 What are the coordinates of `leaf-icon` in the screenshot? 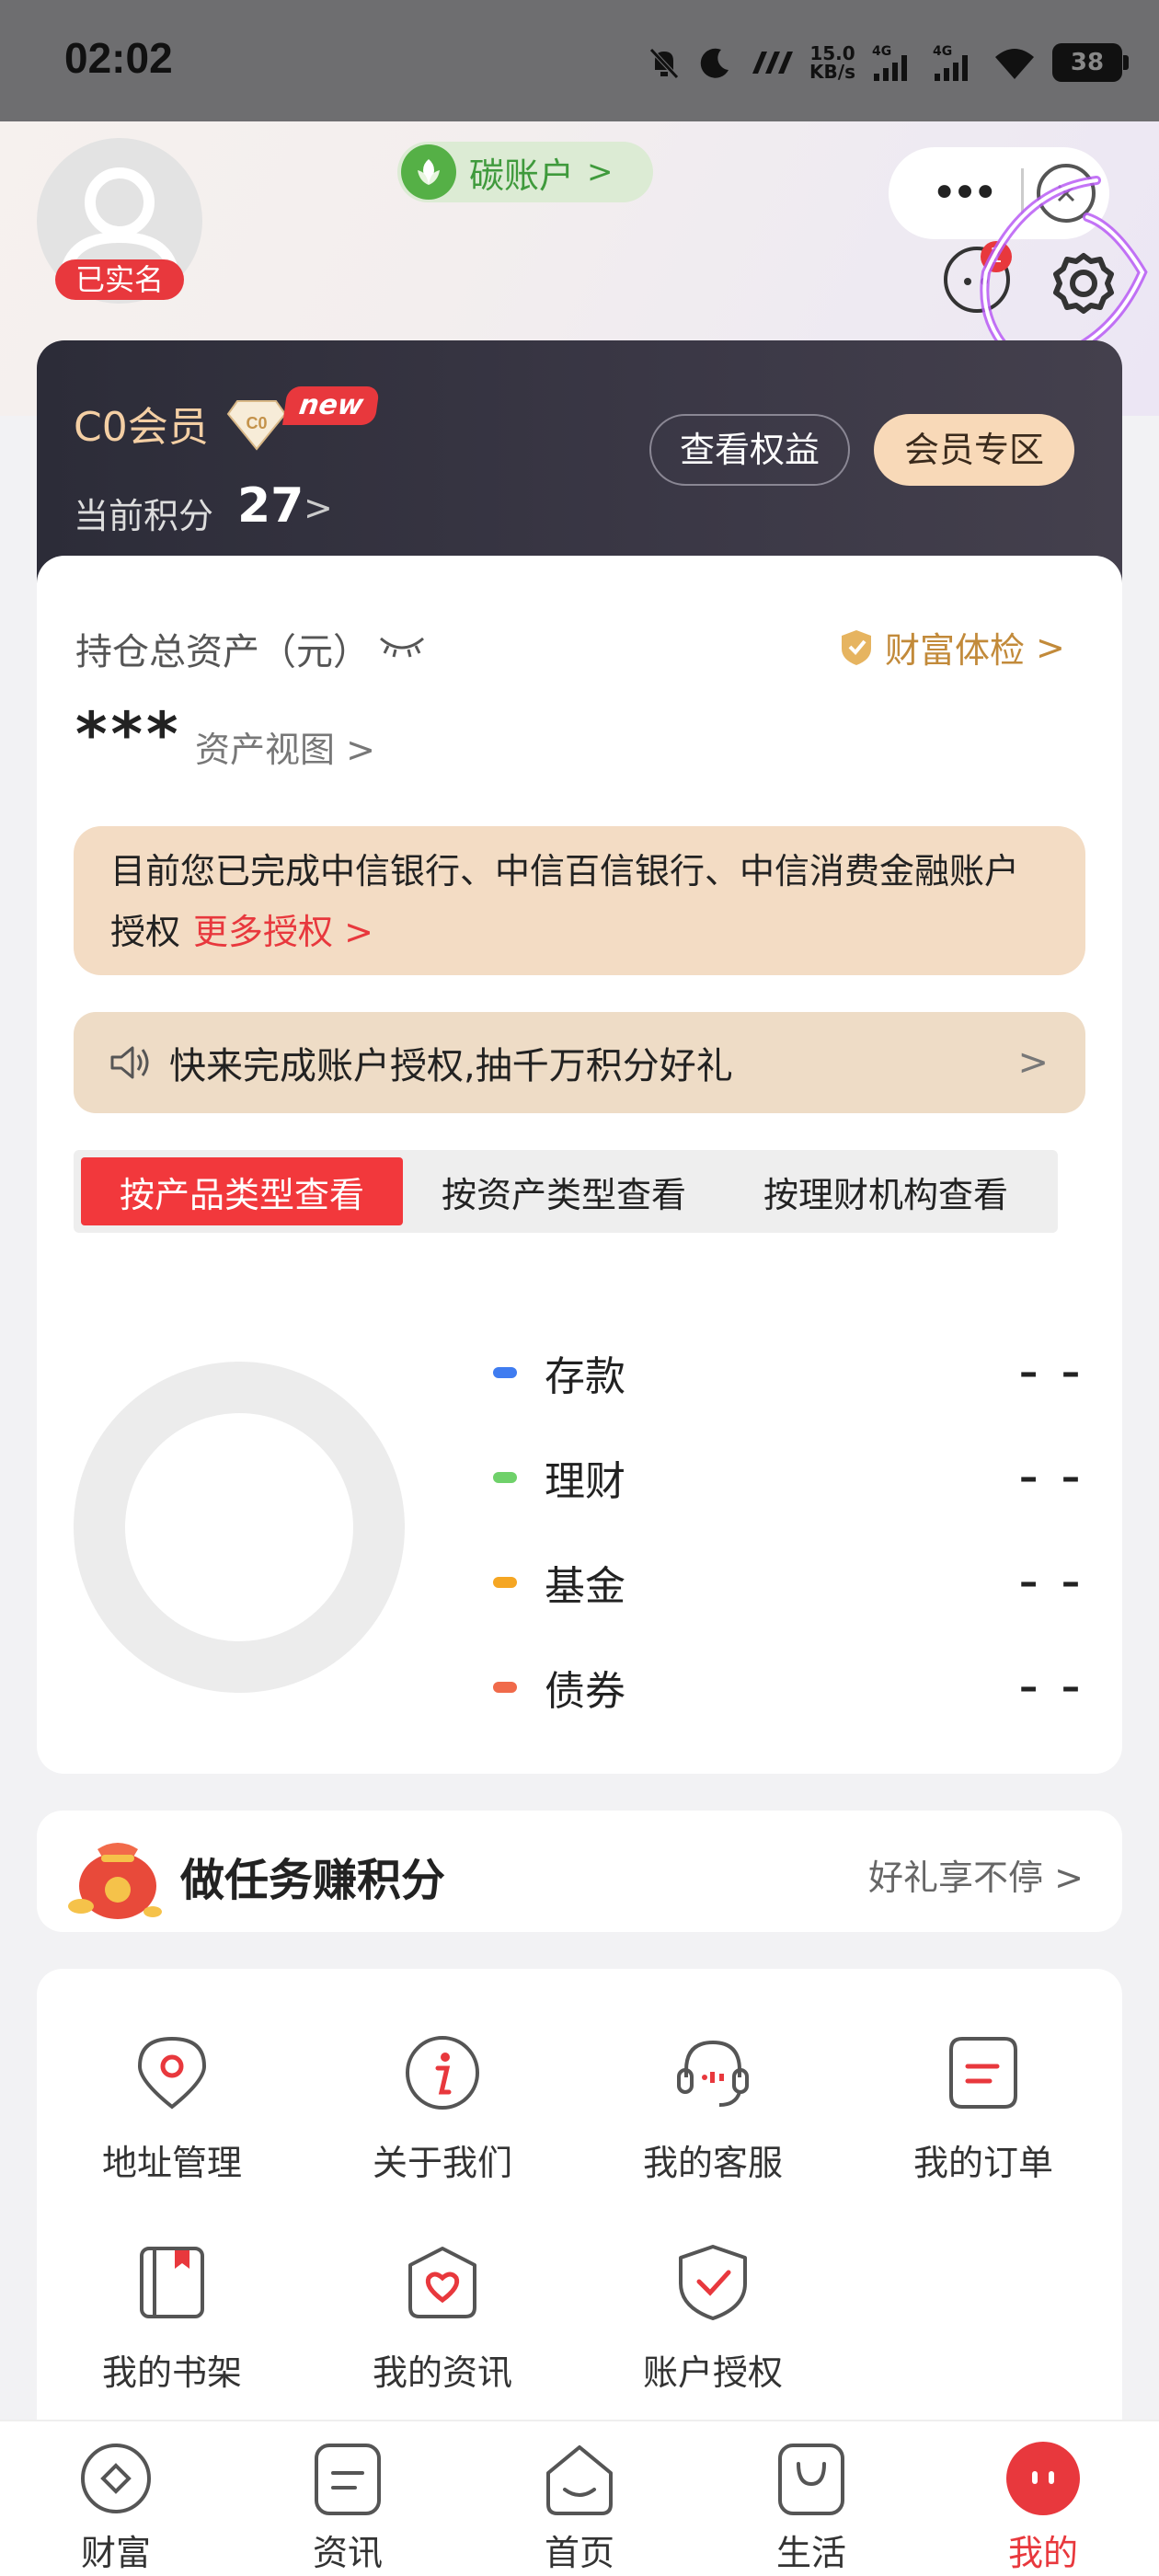 It's located at (428, 172).